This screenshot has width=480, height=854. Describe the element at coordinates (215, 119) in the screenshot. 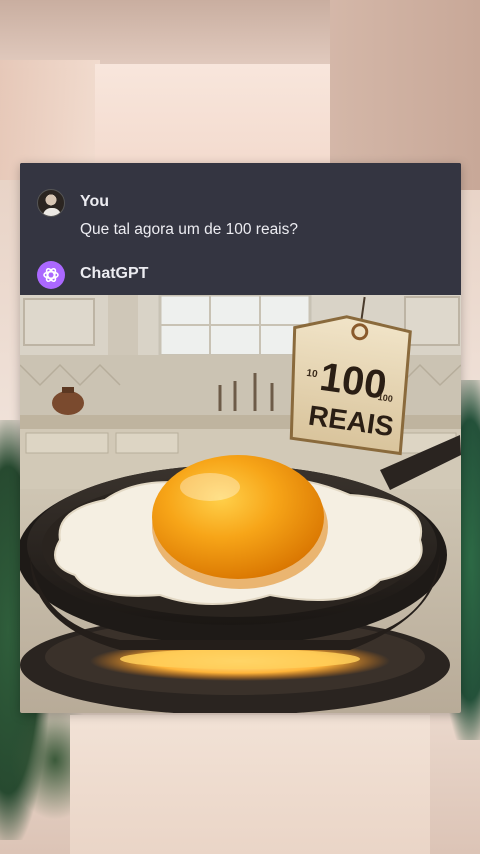

I see `background-wall-mid` at that location.